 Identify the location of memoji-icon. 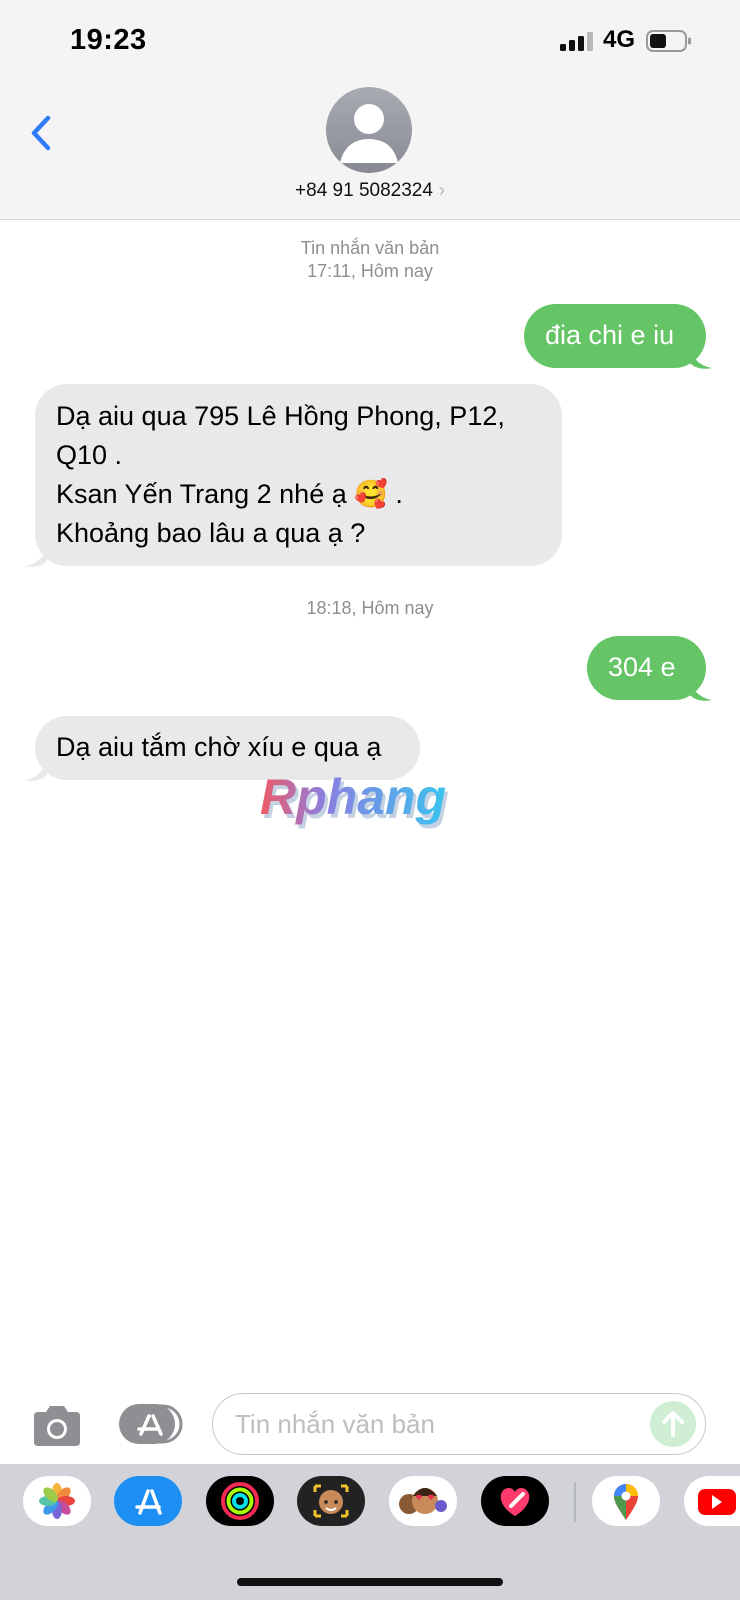
(331, 1501).